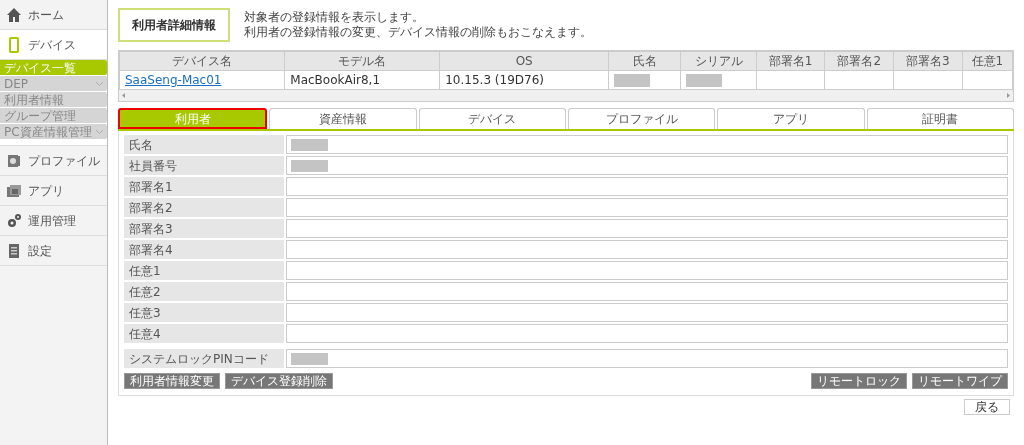 This screenshot has width=1024, height=445. I want to click on column-header: シリアル, so click(718, 61).